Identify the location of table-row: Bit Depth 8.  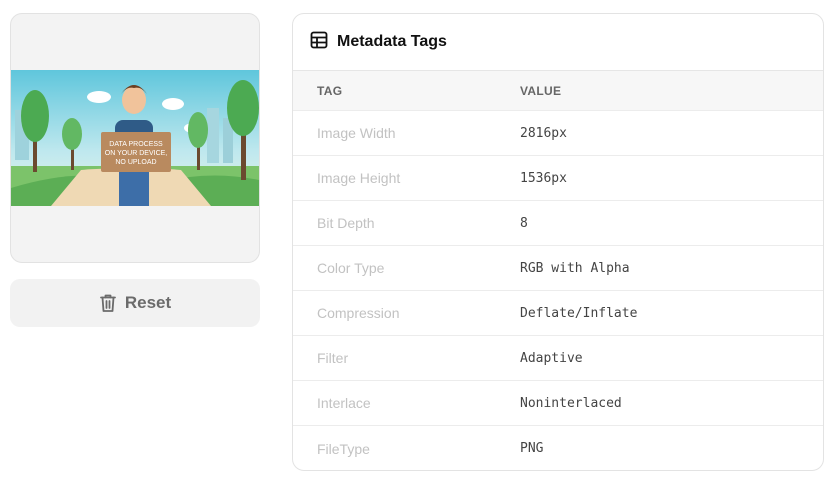
(558, 223).